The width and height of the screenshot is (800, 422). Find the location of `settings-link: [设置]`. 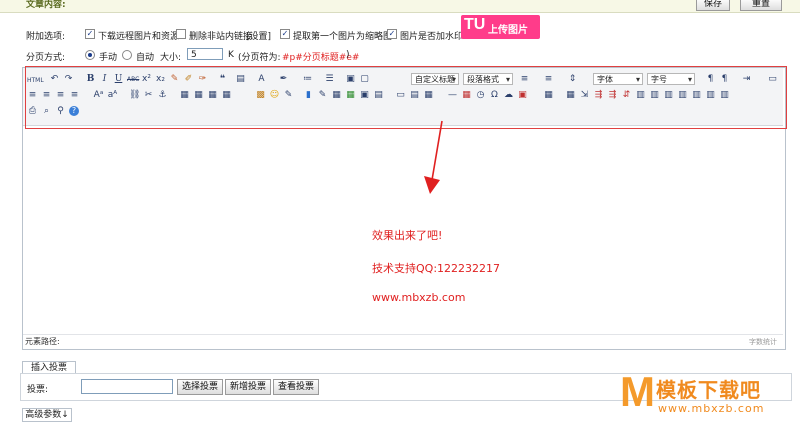

settings-link: [设置] is located at coordinates (258, 35).